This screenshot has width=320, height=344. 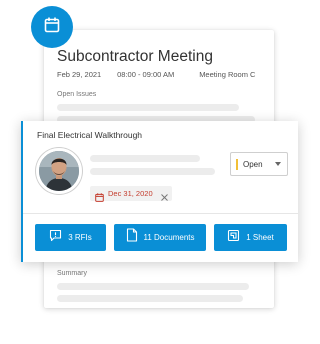 What do you see at coordinates (164, 198) in the screenshot?
I see `close-icon` at bounding box center [164, 198].